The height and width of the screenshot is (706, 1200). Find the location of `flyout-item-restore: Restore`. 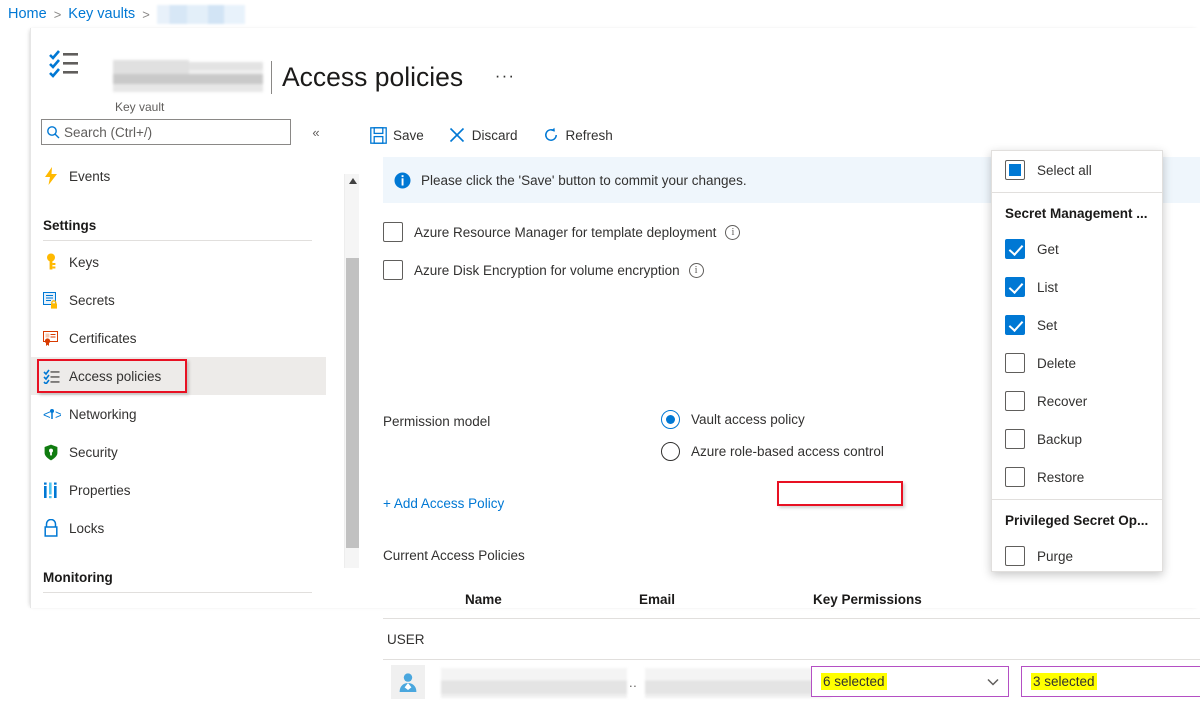

flyout-item-restore: Restore is located at coordinates (1077, 477).